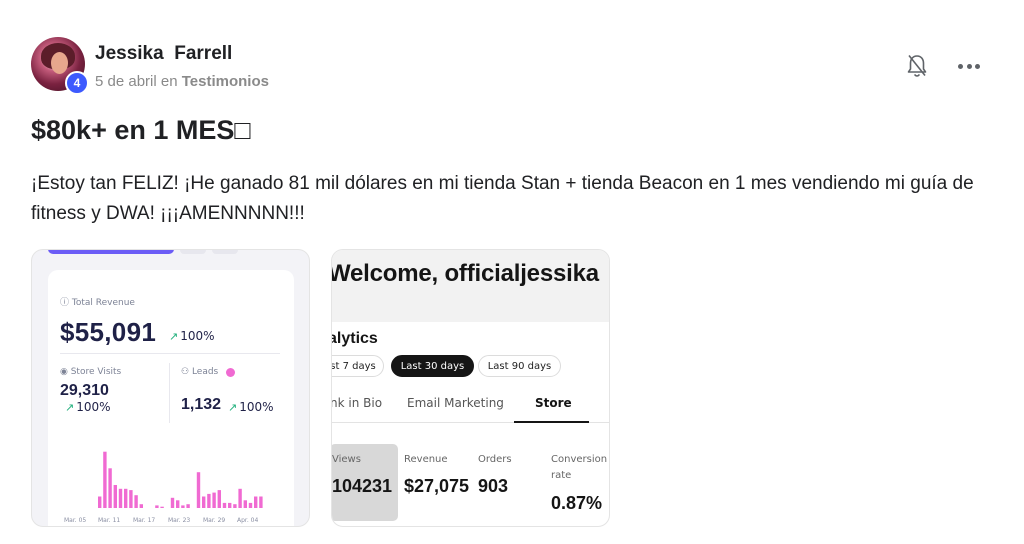 This screenshot has width=1024, height=544. What do you see at coordinates (455, 403) in the screenshot?
I see `tab-email-marketing: Email Marketing` at bounding box center [455, 403].